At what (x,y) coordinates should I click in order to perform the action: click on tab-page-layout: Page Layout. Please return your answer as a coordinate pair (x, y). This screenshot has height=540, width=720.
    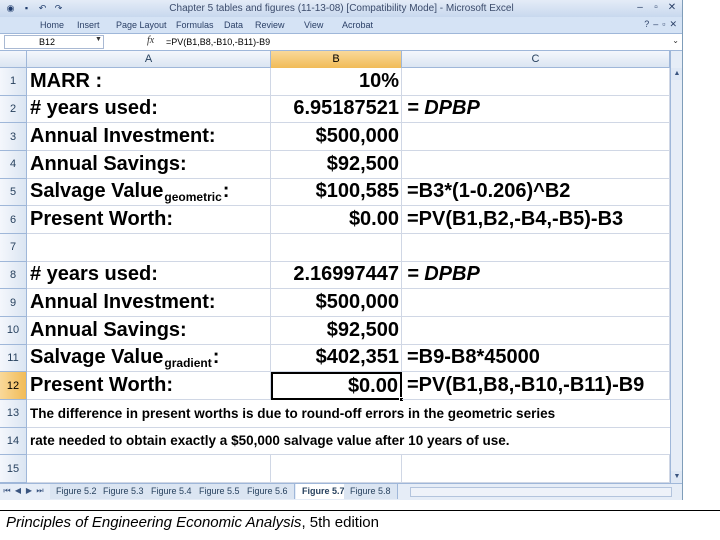
    Looking at the image, I should click on (141, 25).